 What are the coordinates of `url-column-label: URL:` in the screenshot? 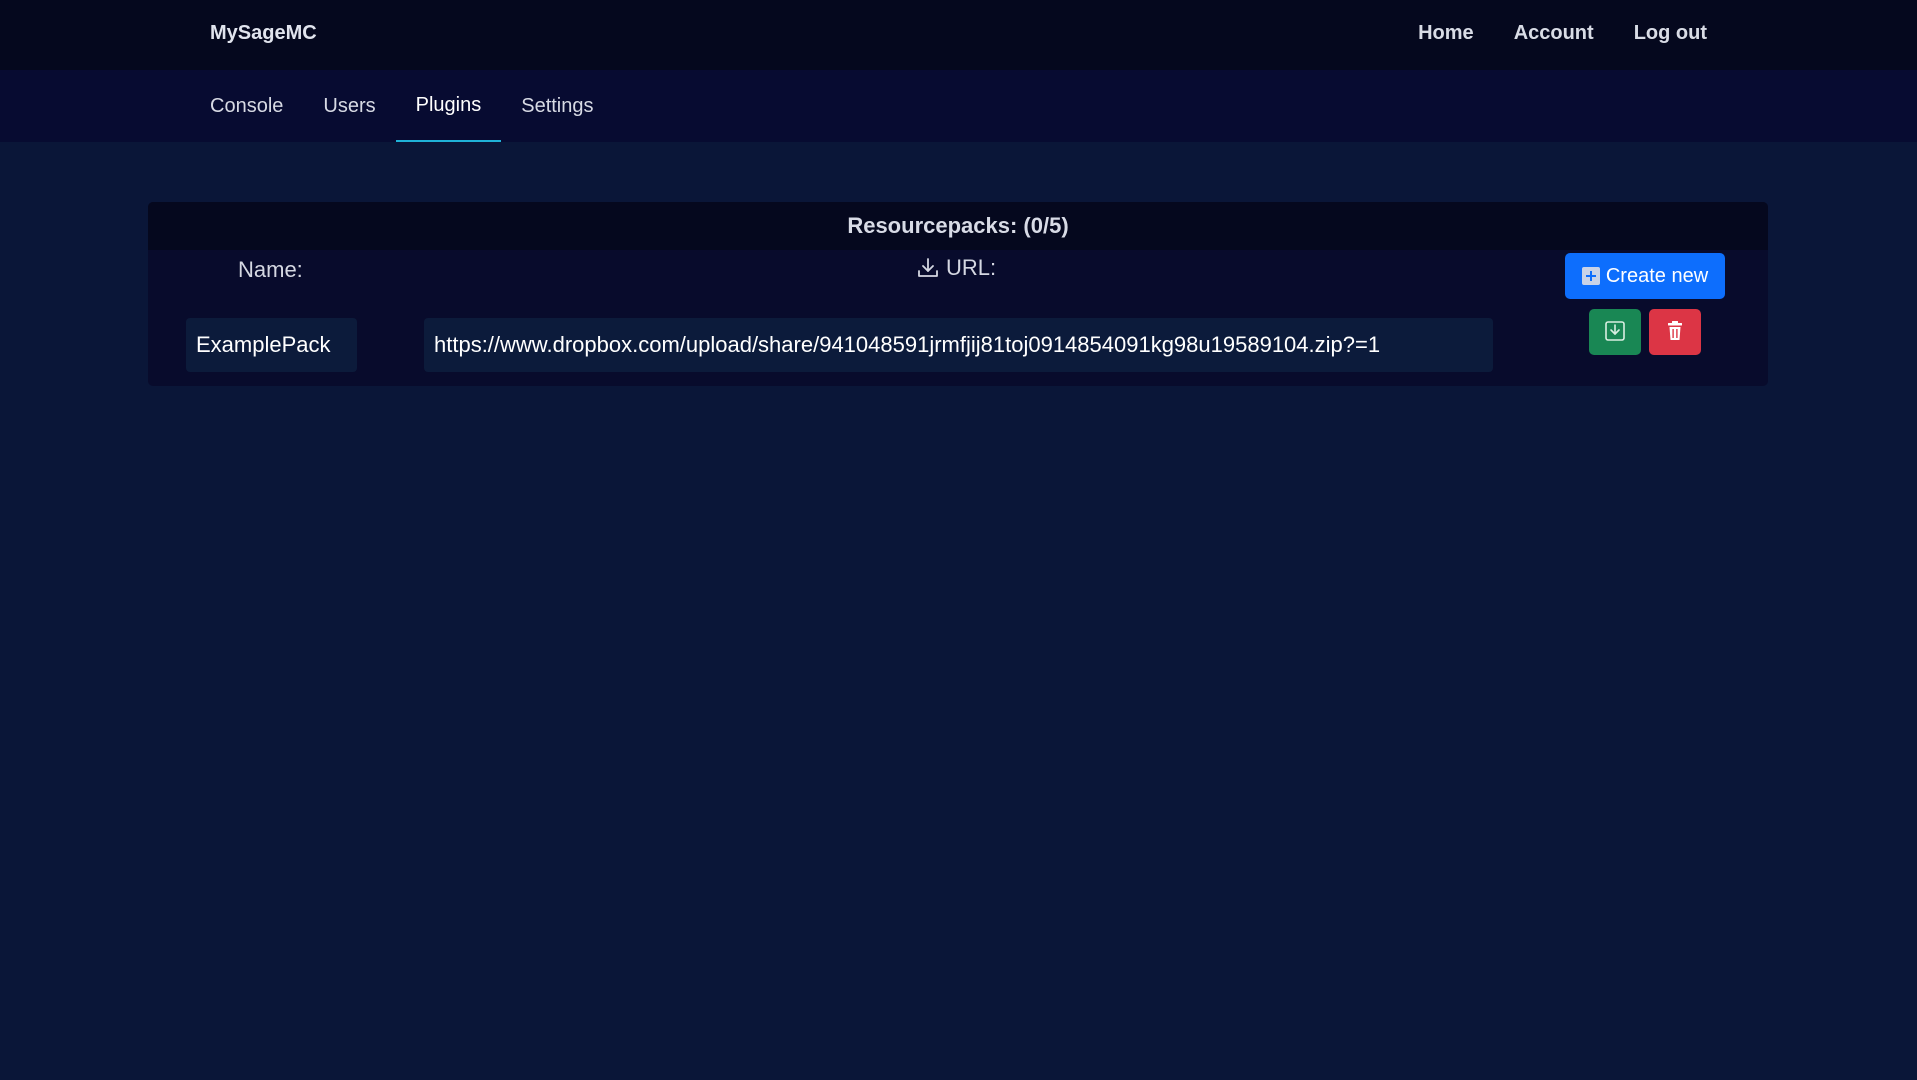 It's located at (971, 267).